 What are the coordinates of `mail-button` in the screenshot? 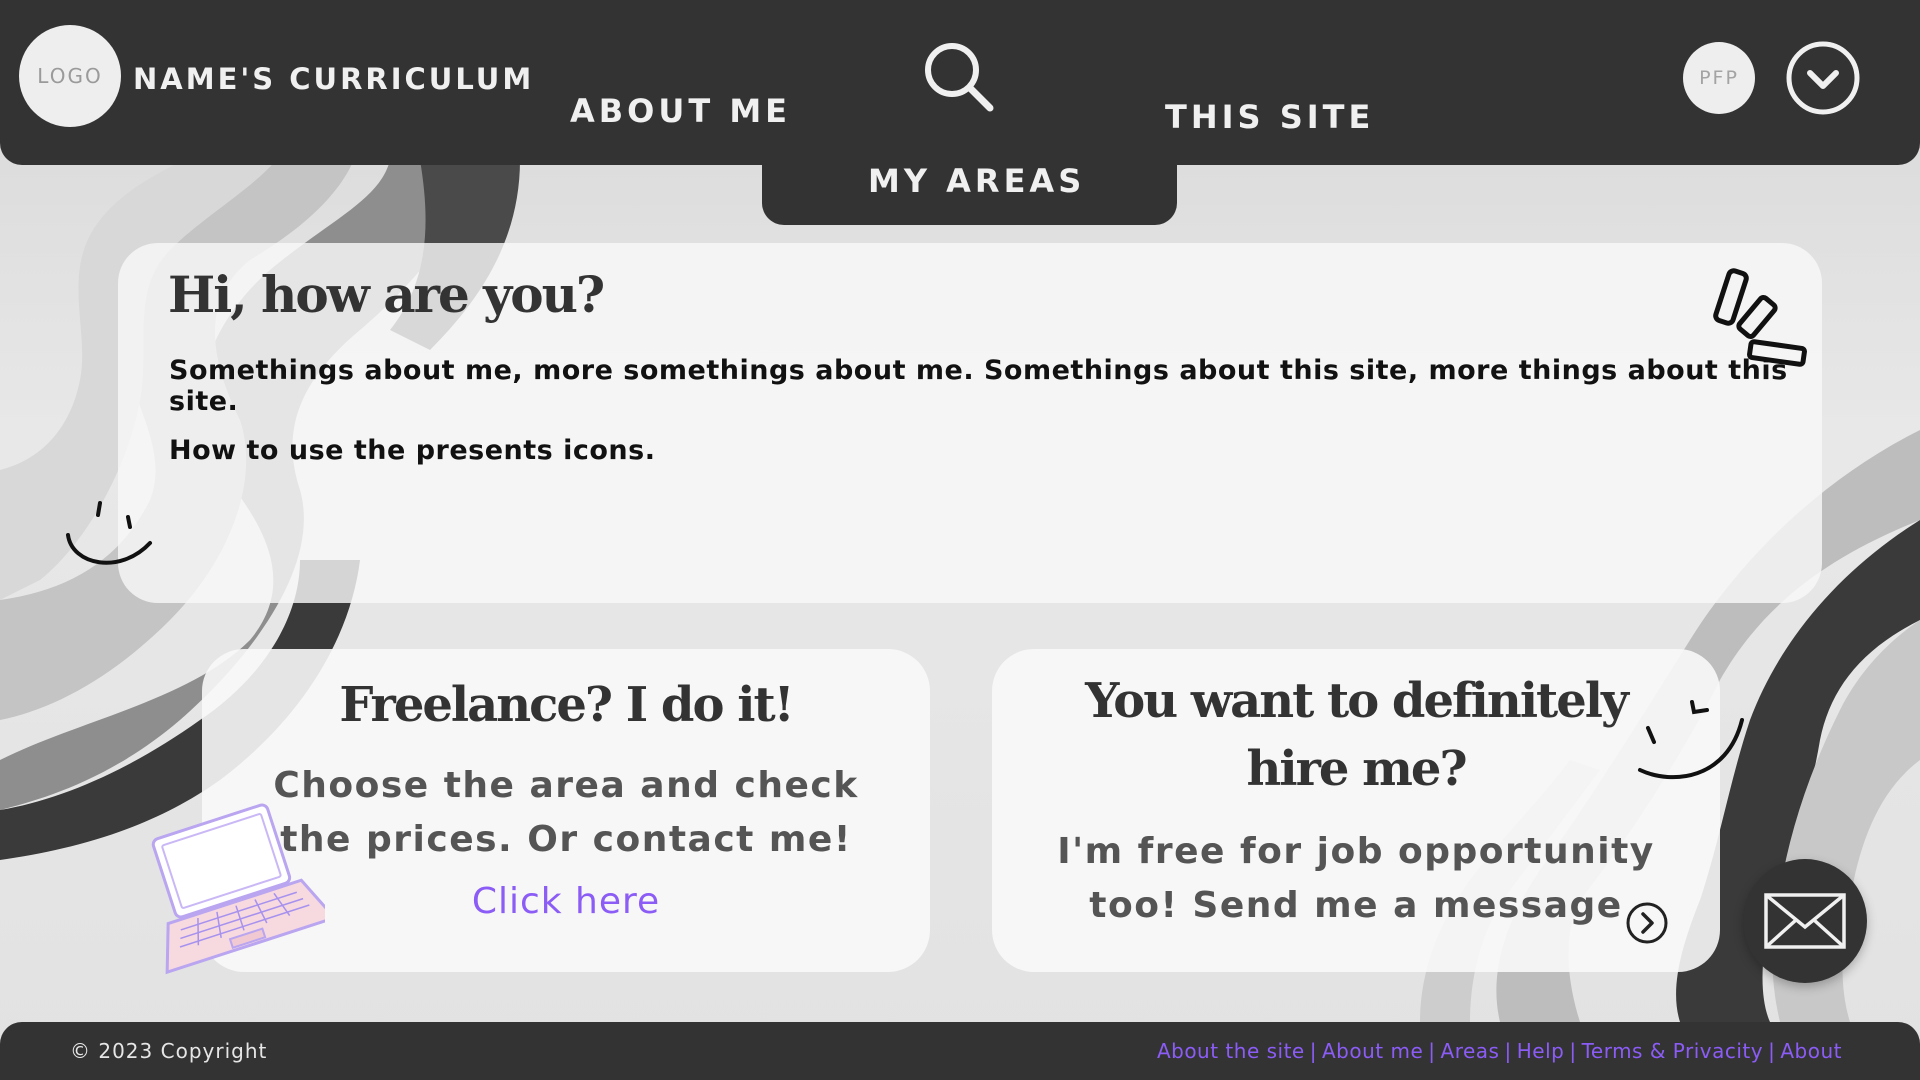 It's located at (1805, 921).